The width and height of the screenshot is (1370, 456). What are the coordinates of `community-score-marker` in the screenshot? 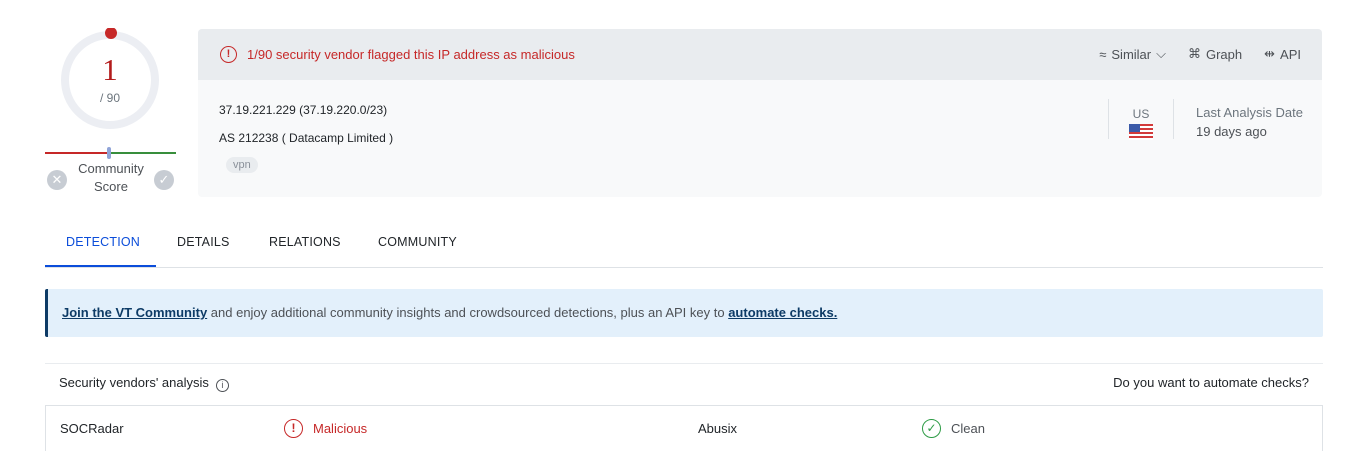 It's located at (109, 153).